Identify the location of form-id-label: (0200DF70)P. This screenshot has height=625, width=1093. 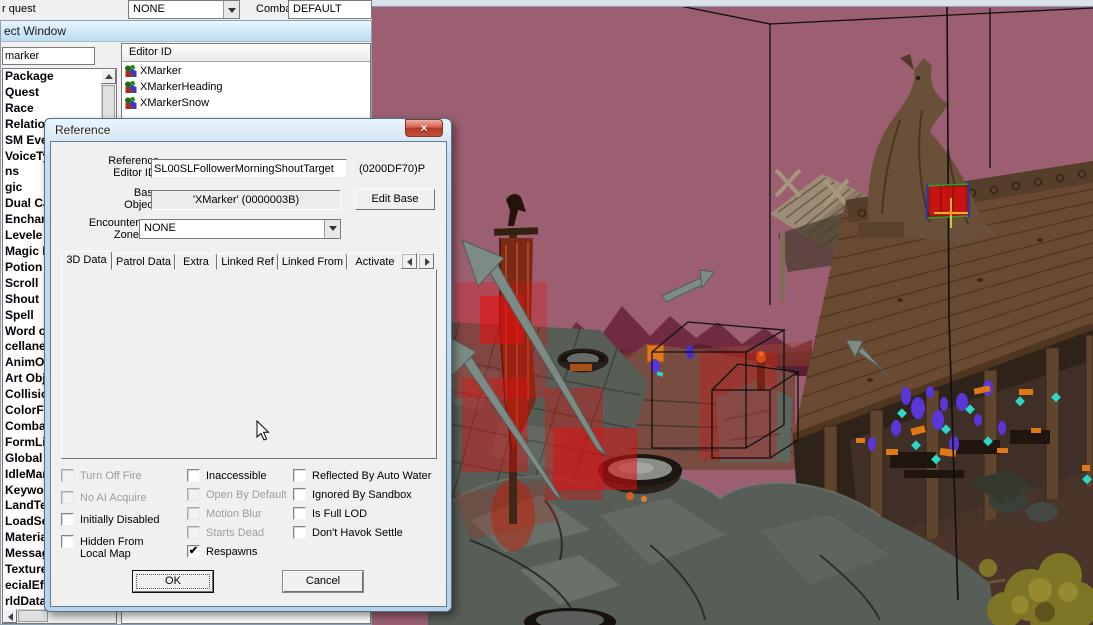
(392, 169).